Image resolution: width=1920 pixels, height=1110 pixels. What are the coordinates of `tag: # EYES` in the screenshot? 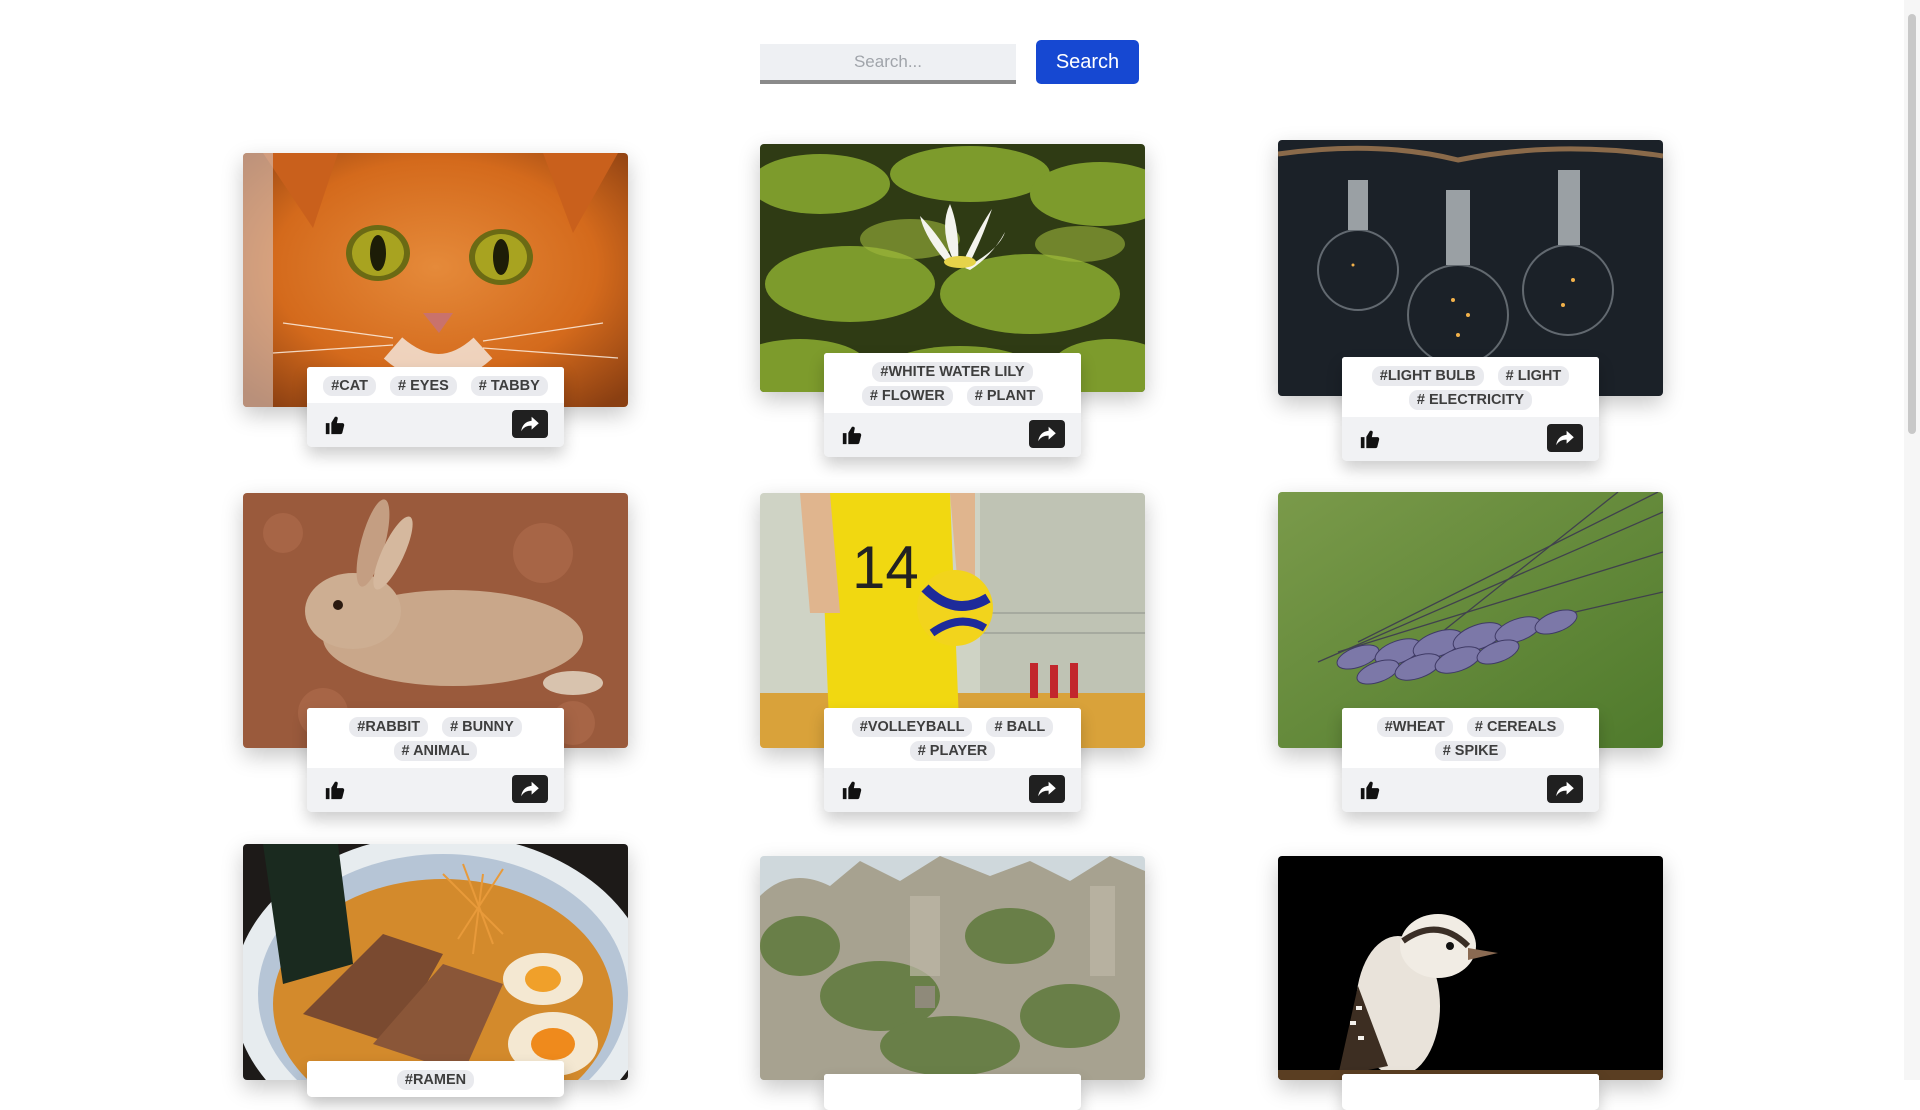 It's located at (423, 386).